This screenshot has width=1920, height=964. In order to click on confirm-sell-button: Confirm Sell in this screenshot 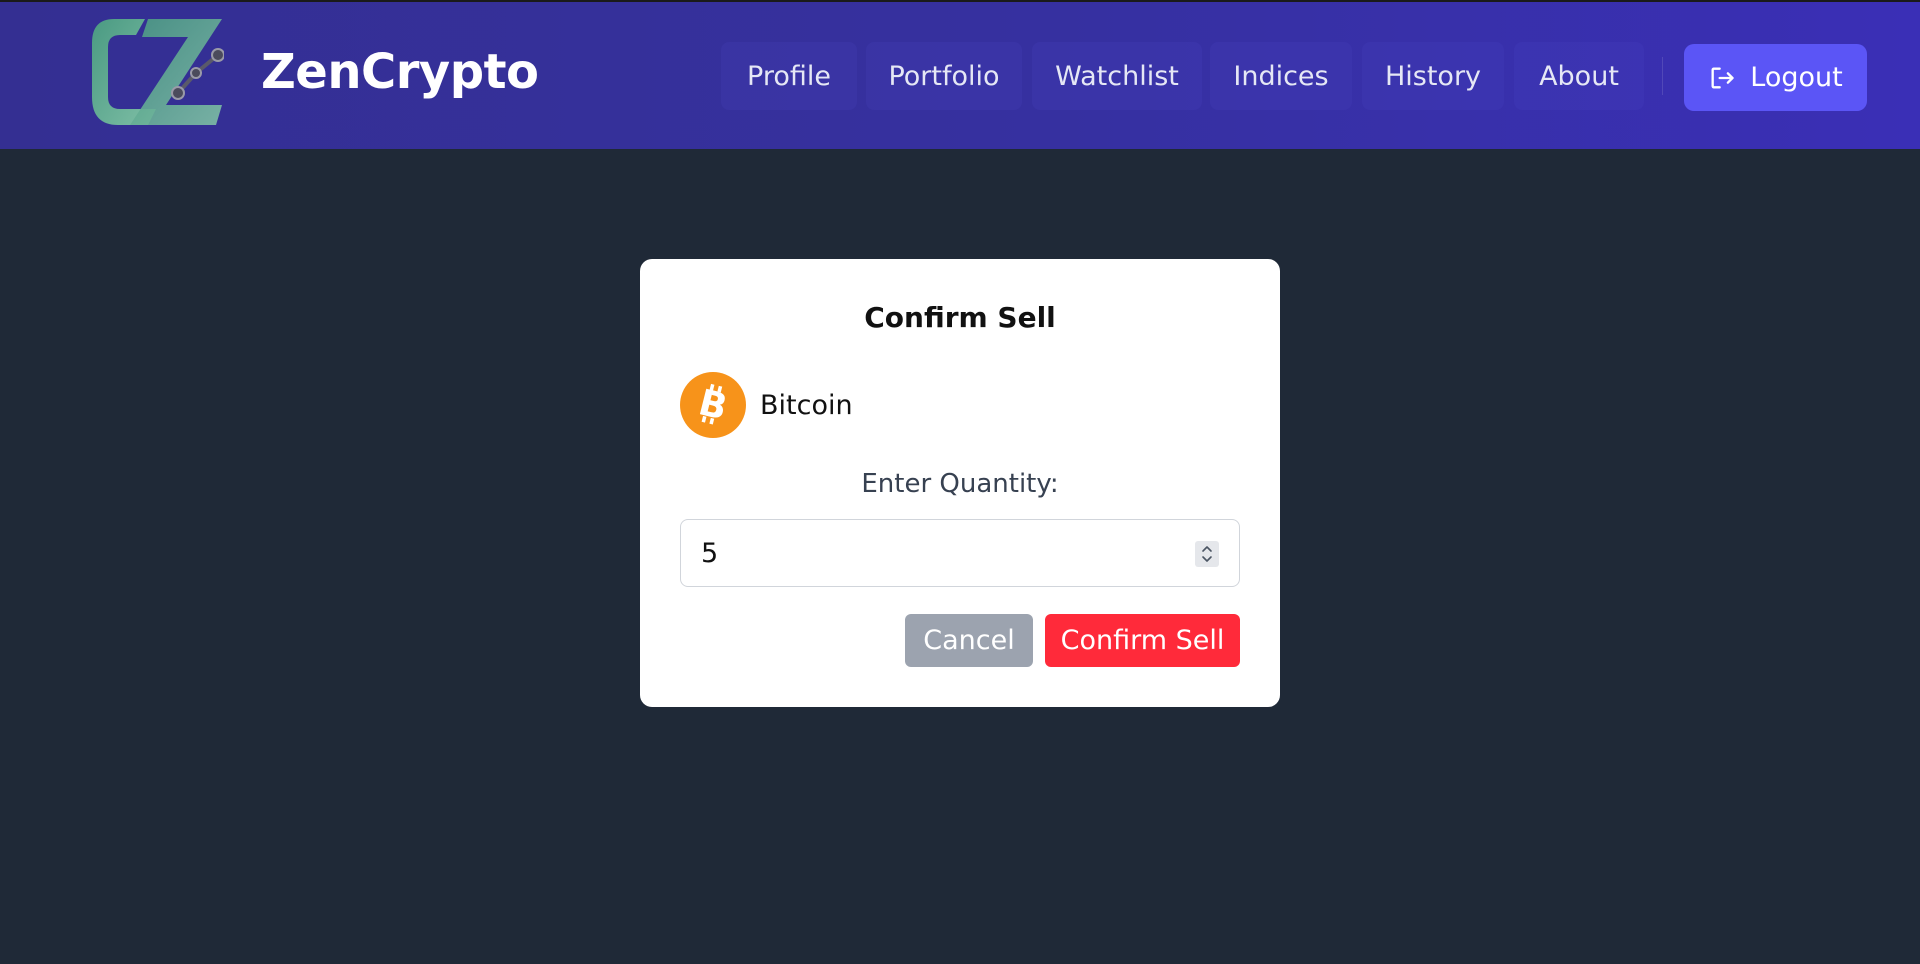, I will do `click(1142, 640)`.